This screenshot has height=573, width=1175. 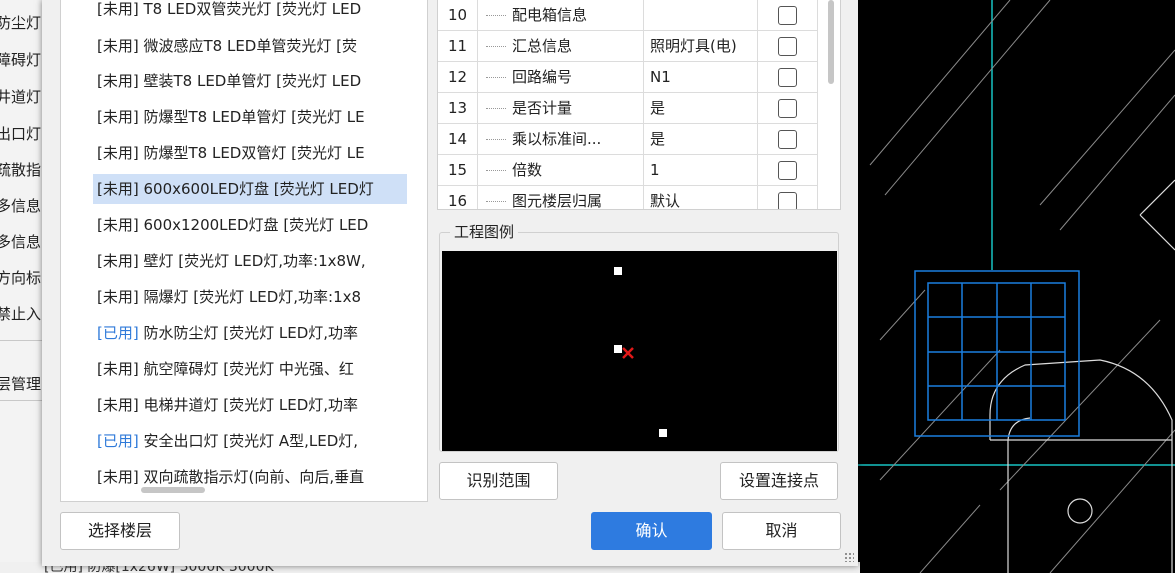 I want to click on row-number: 14, so click(x=458, y=139).